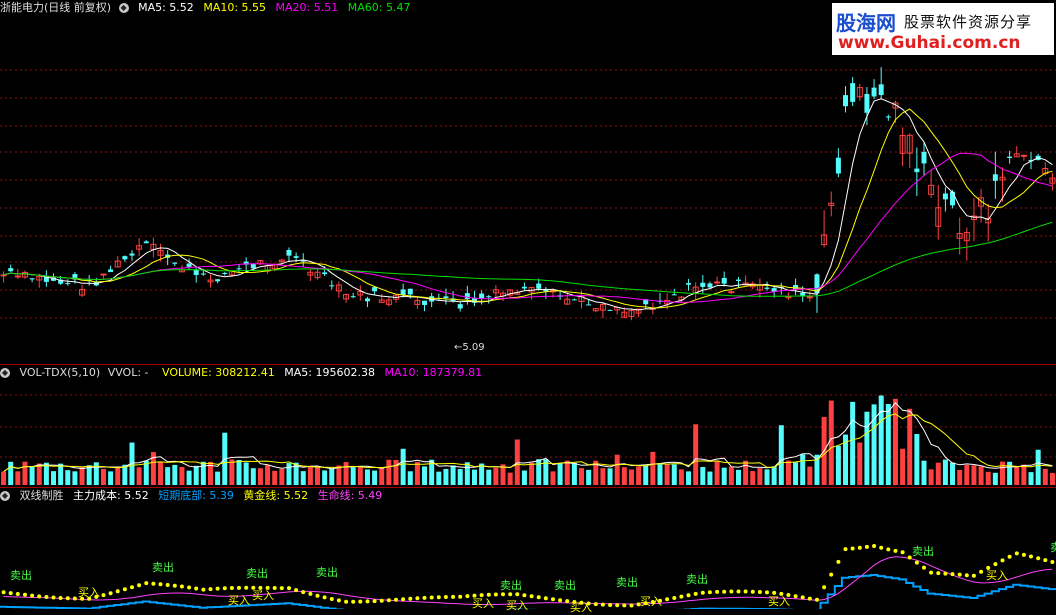 Image resolution: width=1056 pixels, height=615 pixels. I want to click on watermark-logo: 股海网 股票软件资源分享 www.Guhai.com.cn, so click(943, 29).